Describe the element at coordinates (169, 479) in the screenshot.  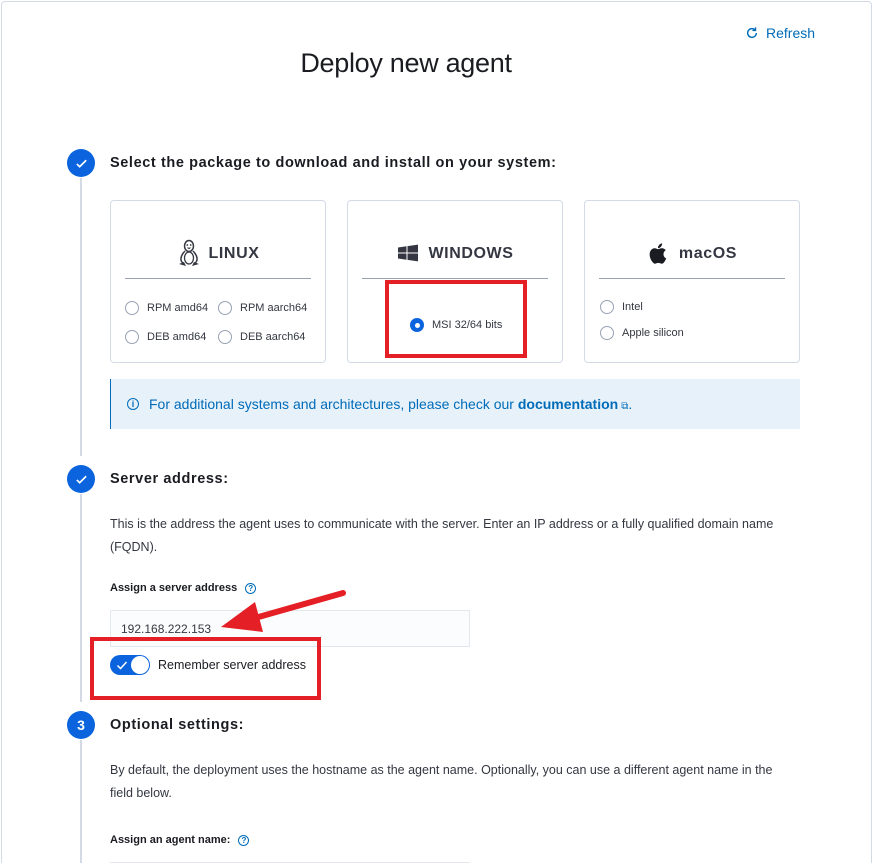
I see `step-2-title: Server address:` at that location.